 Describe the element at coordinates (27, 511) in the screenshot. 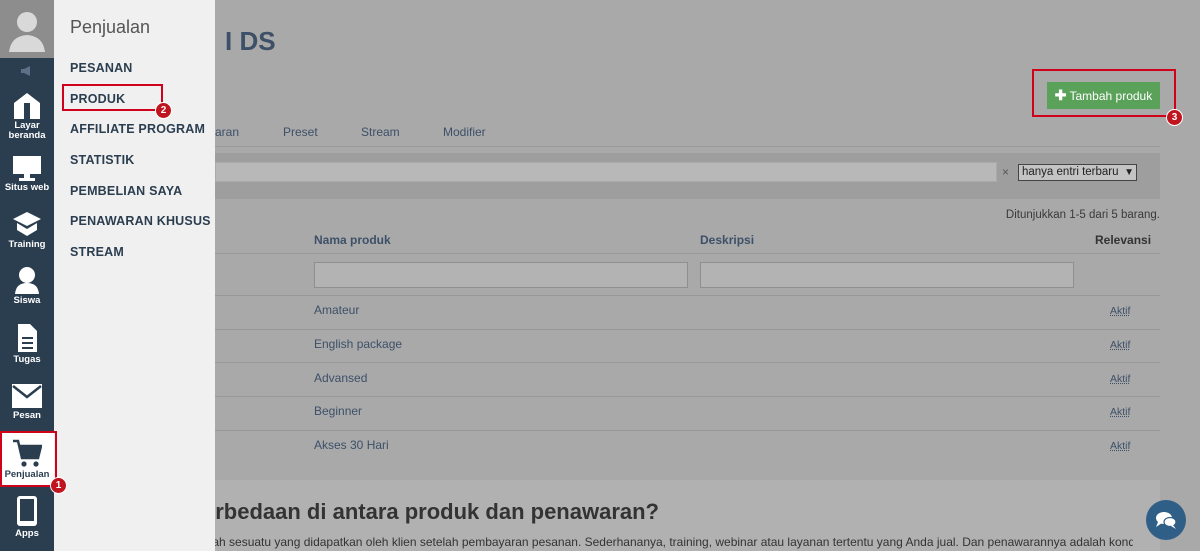

I see `phone-icon` at that location.